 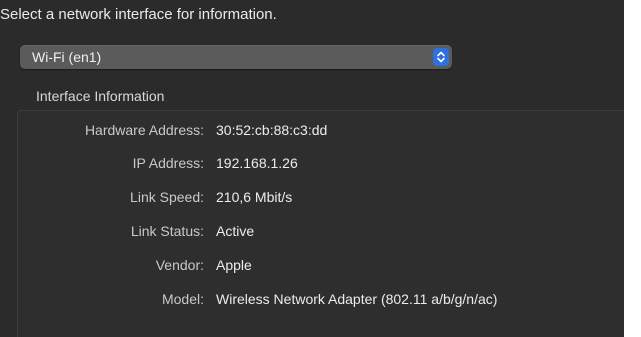 What do you see at coordinates (168, 163) in the screenshot?
I see `info-label: IP Address:` at bounding box center [168, 163].